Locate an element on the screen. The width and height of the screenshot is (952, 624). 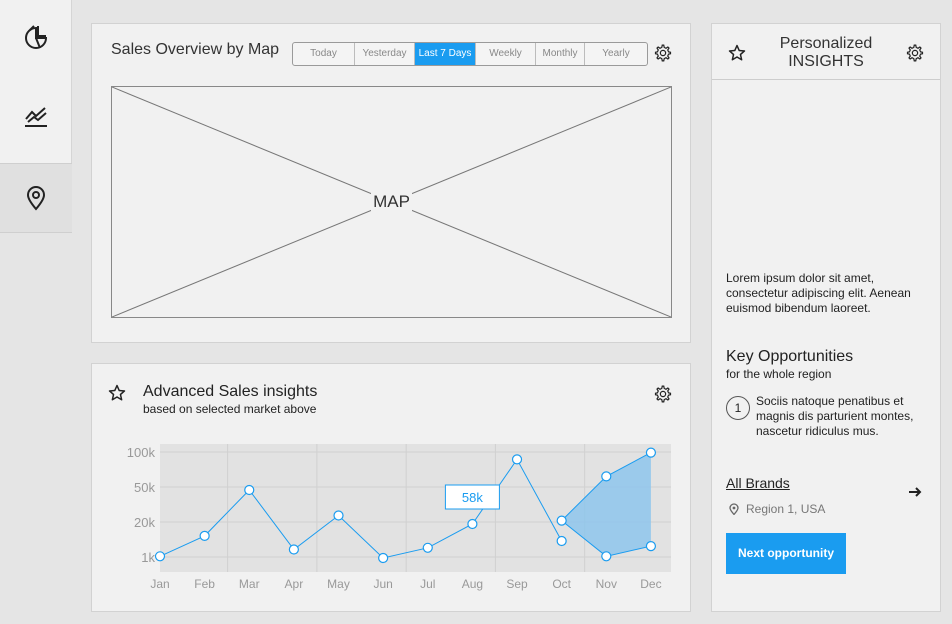
y-tick-label: 100k is located at coordinates (141, 452).